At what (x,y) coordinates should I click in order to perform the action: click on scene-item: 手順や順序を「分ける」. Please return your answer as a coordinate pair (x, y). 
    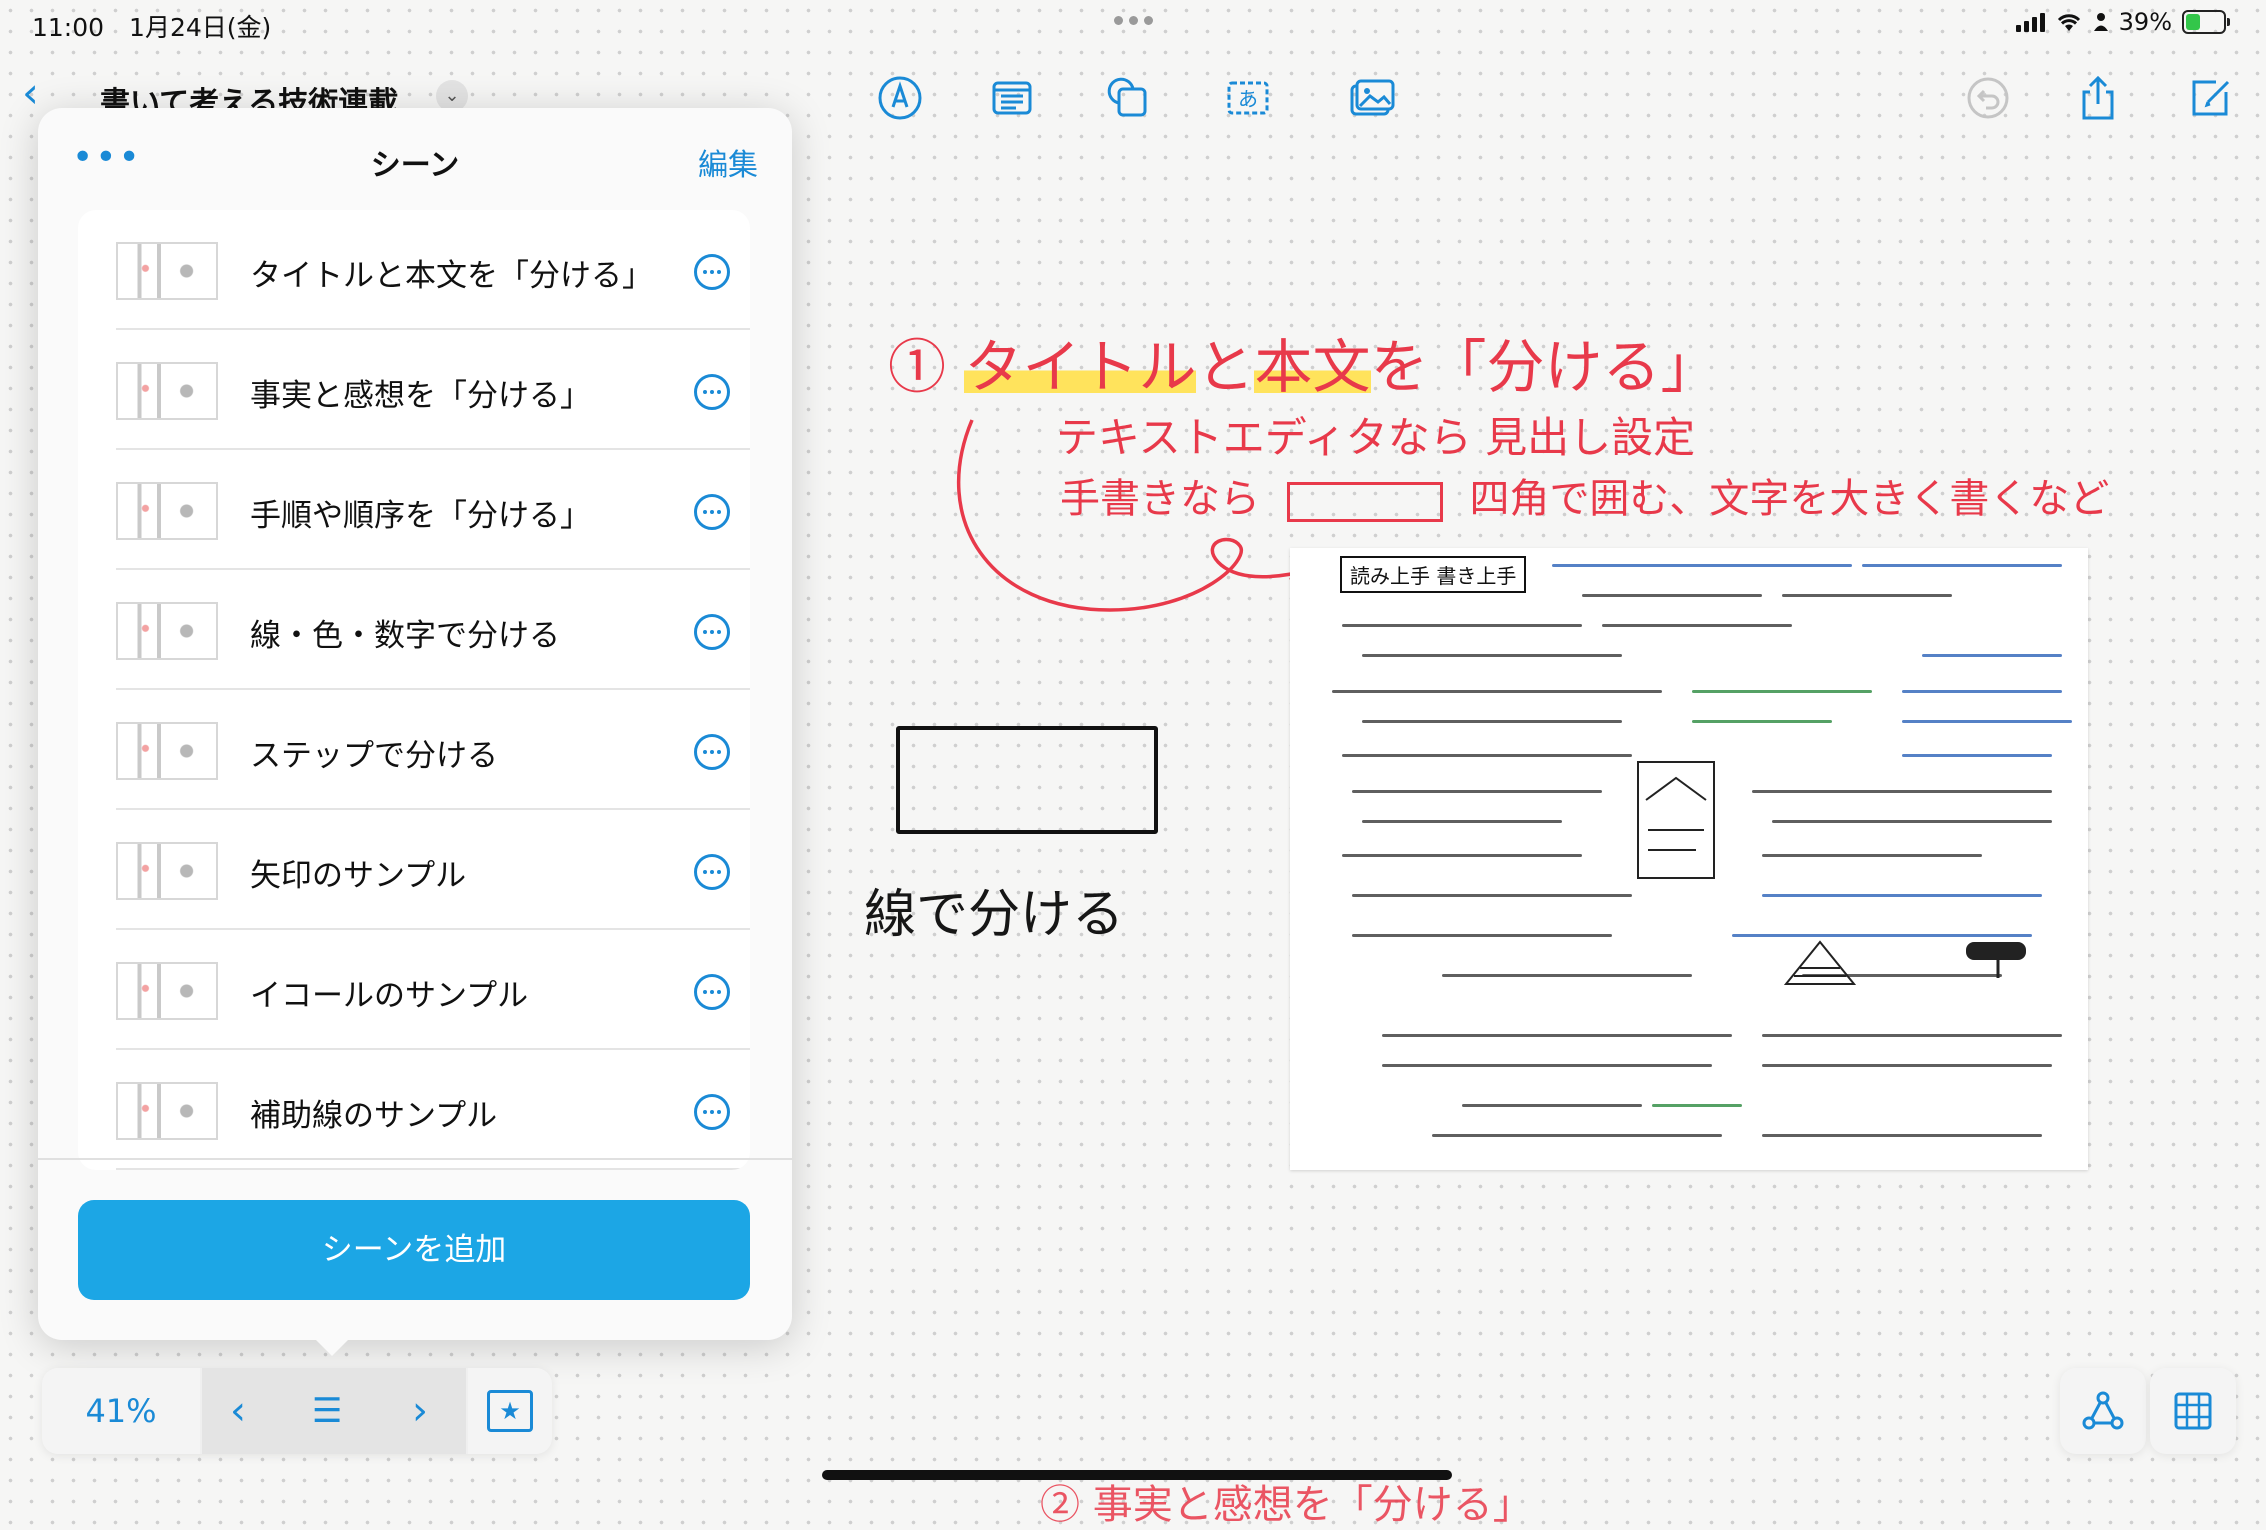
    Looking at the image, I should click on (414, 510).